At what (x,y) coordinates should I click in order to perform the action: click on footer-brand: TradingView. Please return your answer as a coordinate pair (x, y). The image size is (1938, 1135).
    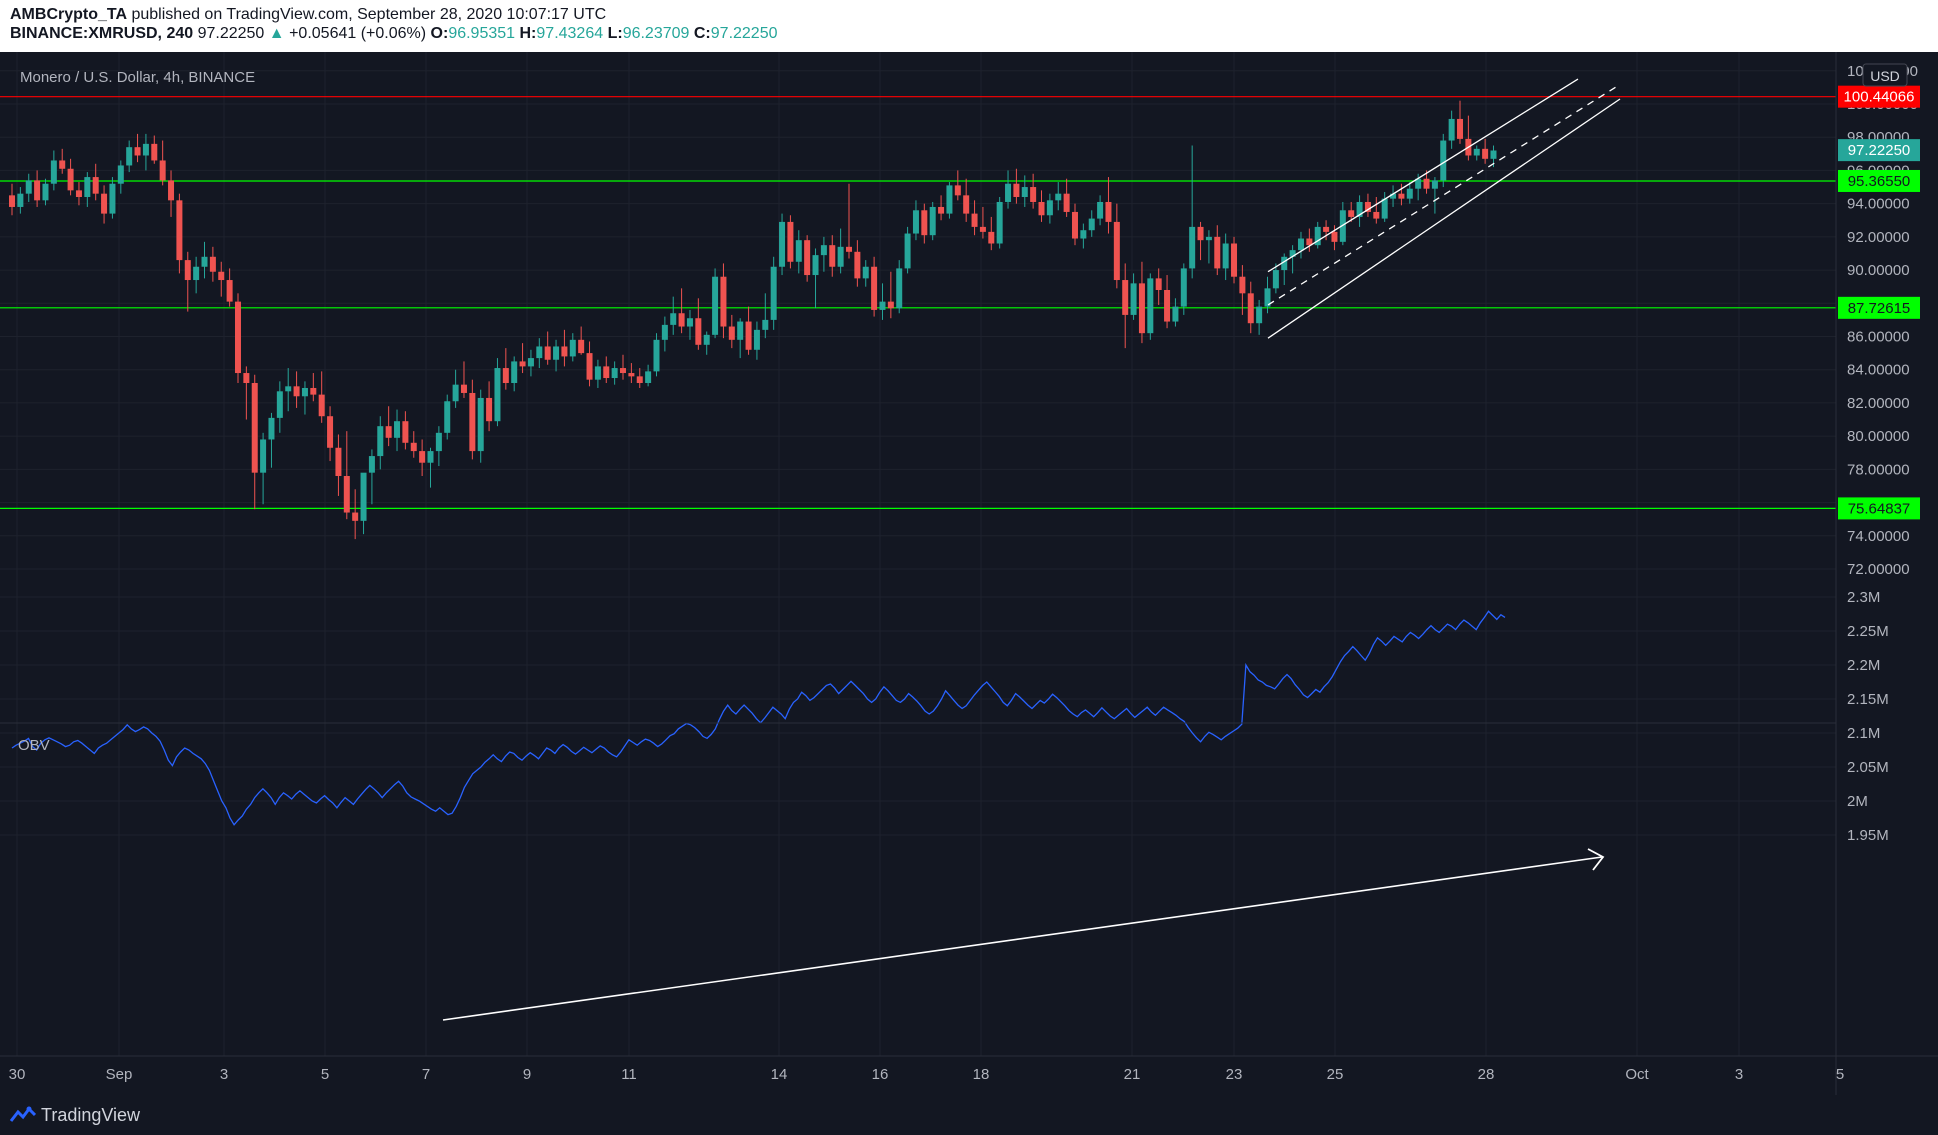
    Looking at the image, I should click on (90, 1115).